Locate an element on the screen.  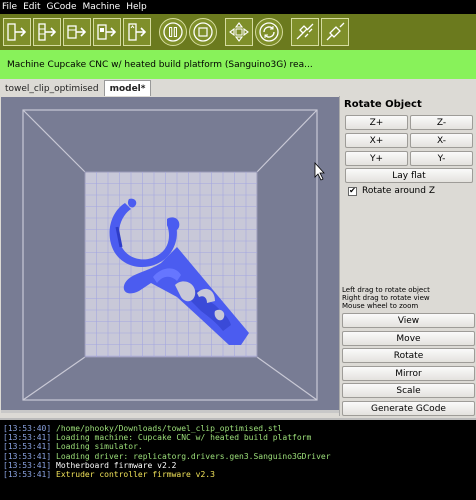
upload-button is located at coordinates (137, 32).